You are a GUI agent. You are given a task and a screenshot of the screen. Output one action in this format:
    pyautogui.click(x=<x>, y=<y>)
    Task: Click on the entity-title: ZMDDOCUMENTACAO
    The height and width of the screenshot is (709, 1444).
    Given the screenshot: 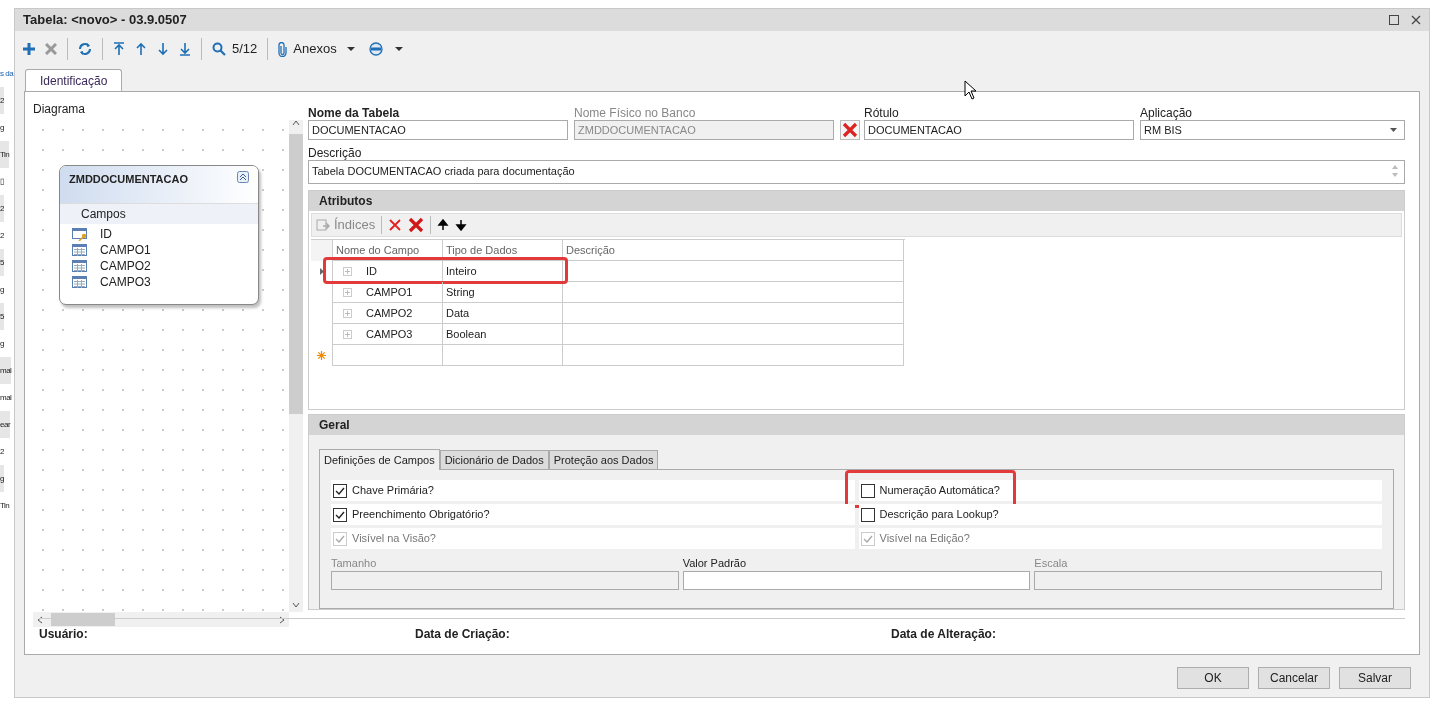 What is the action you would take?
    pyautogui.click(x=128, y=179)
    